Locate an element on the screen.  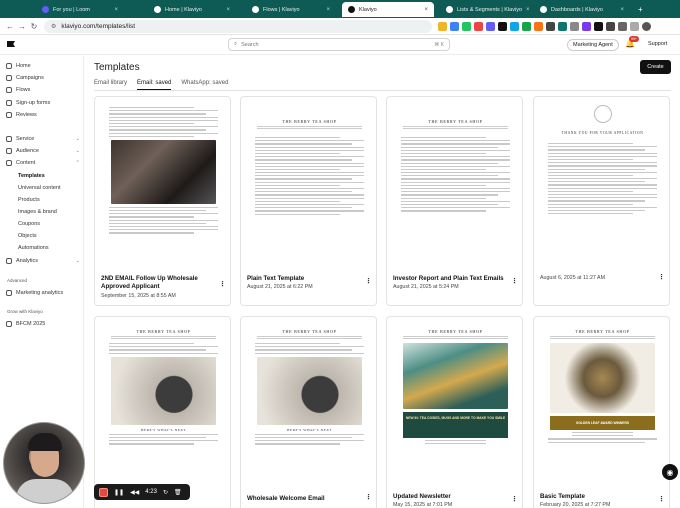
sidebar-item-label: Reviews is located at coordinates (26, 114).